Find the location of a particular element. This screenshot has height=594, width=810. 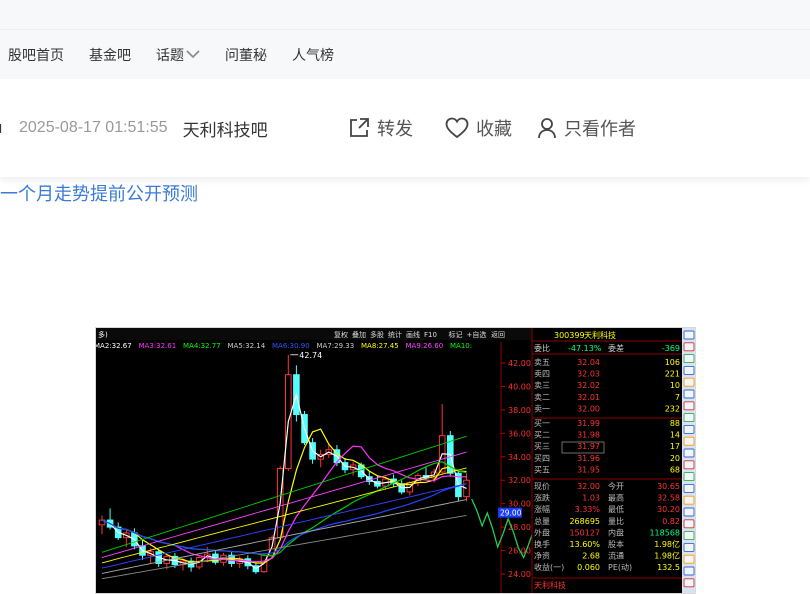

stat-value: 1.03 is located at coordinates (591, 498).